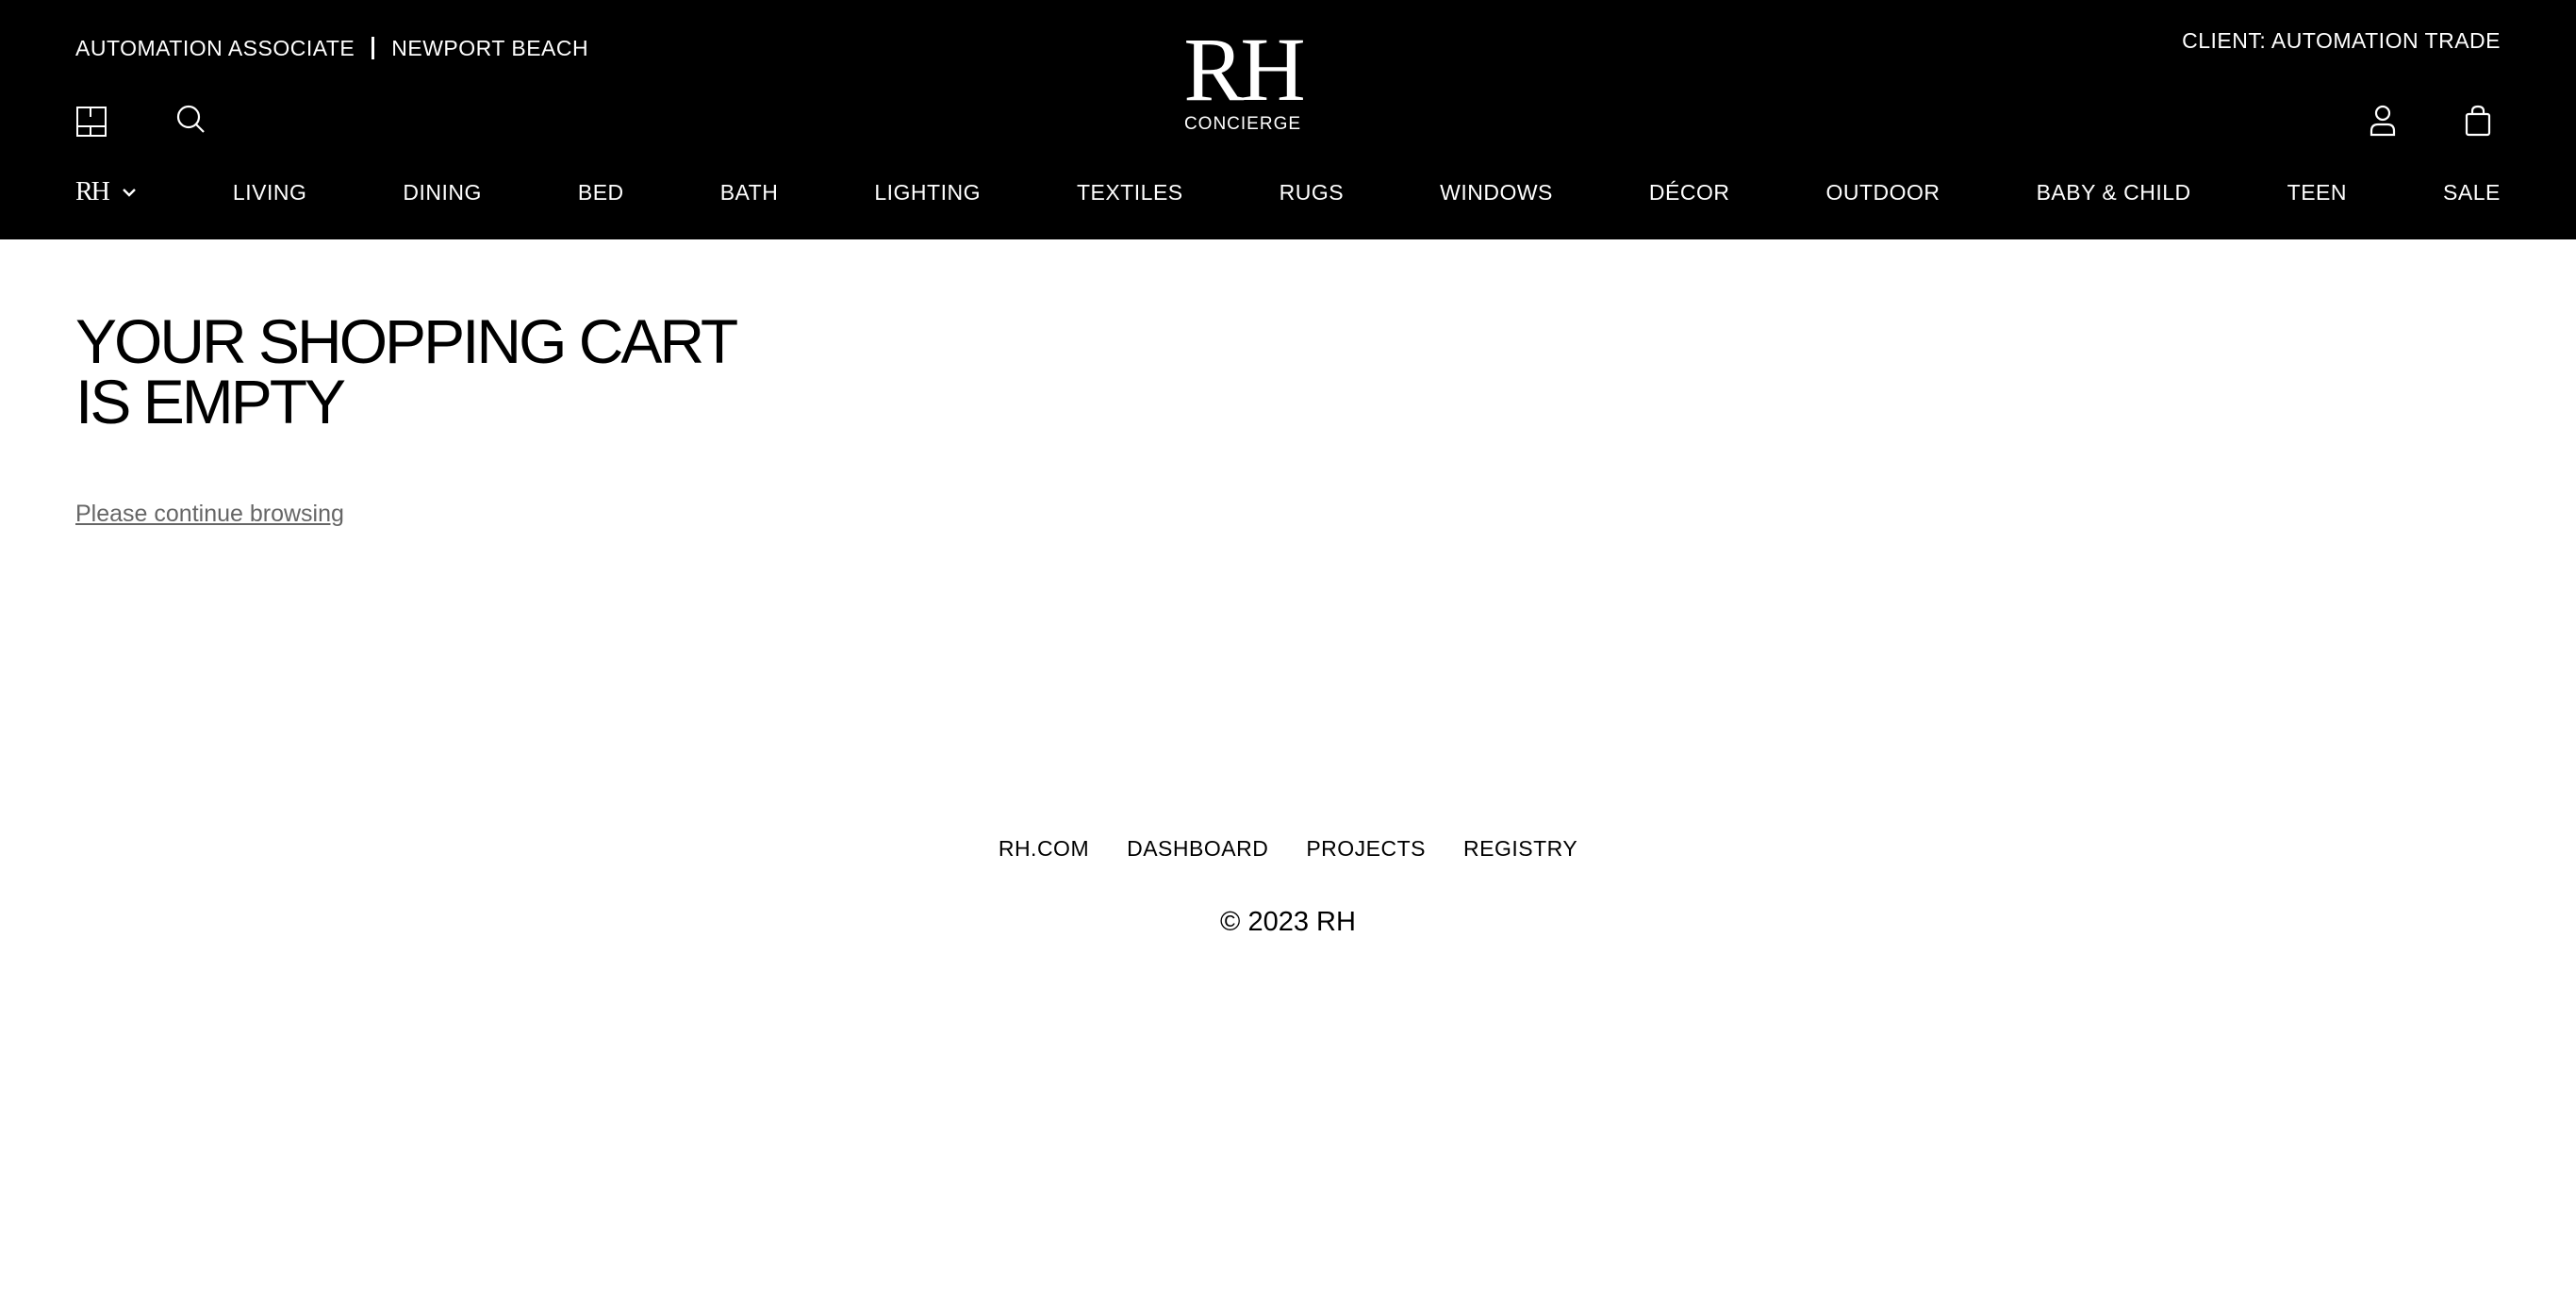  I want to click on brand-switcher-logo: RH, so click(92, 191).